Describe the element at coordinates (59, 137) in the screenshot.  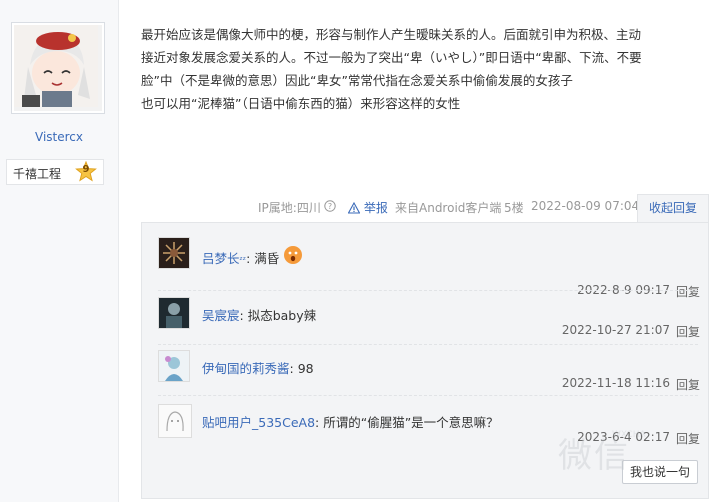
I see `author-name: Vistercx` at that location.